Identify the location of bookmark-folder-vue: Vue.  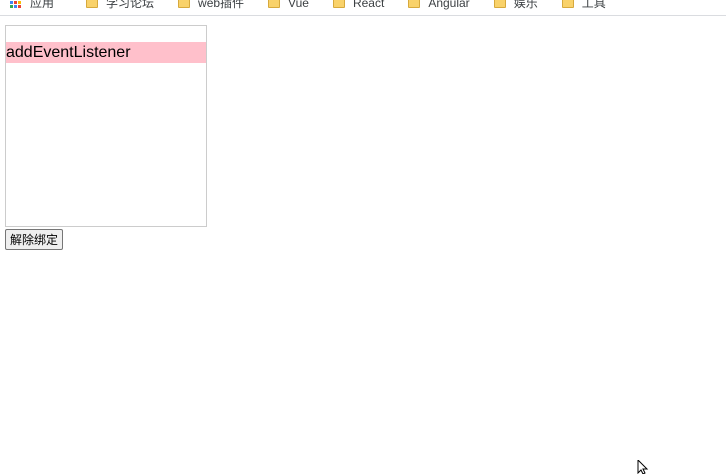
(288, 7).